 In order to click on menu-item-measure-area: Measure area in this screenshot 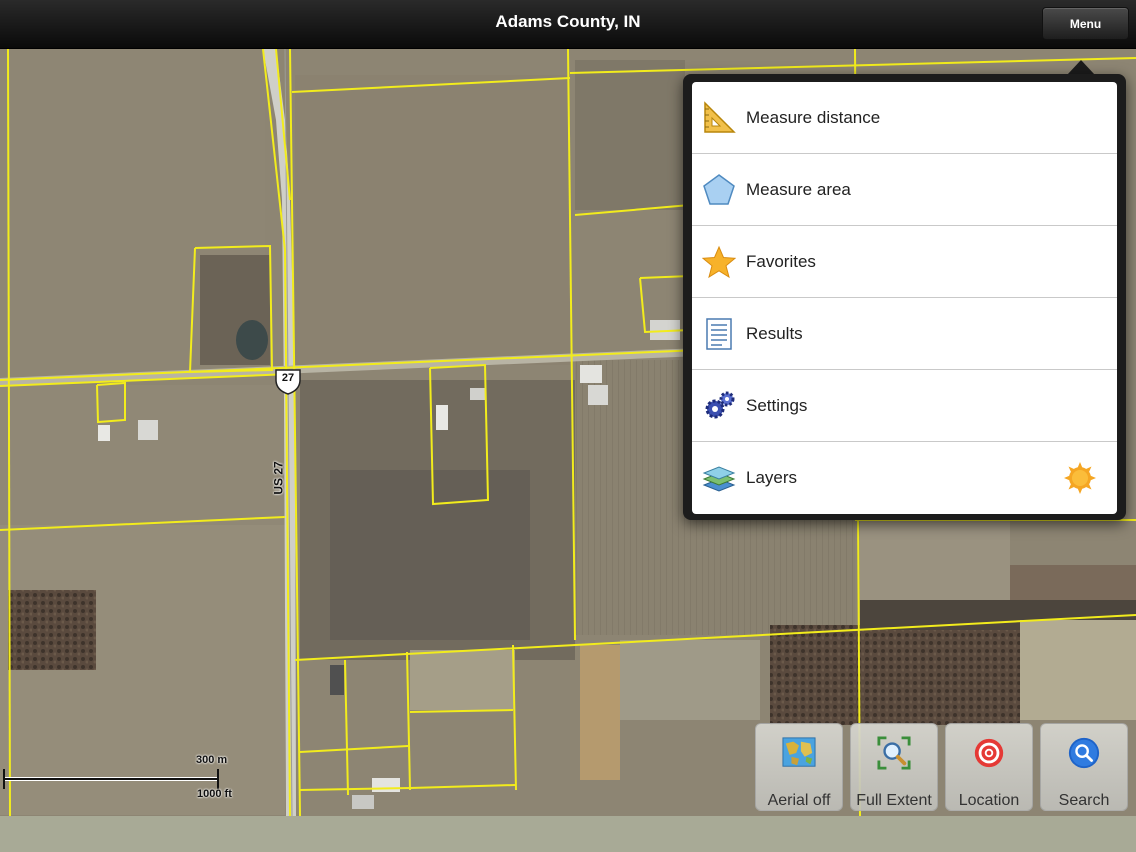, I will do `click(904, 190)`.